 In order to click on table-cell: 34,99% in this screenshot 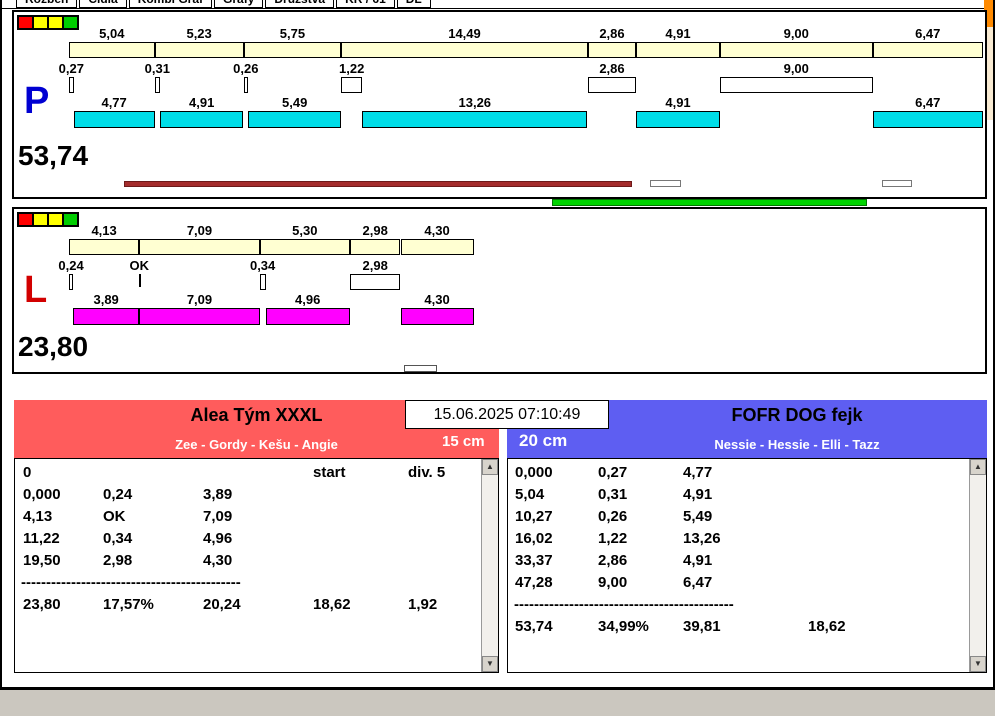, I will do `click(623, 626)`.